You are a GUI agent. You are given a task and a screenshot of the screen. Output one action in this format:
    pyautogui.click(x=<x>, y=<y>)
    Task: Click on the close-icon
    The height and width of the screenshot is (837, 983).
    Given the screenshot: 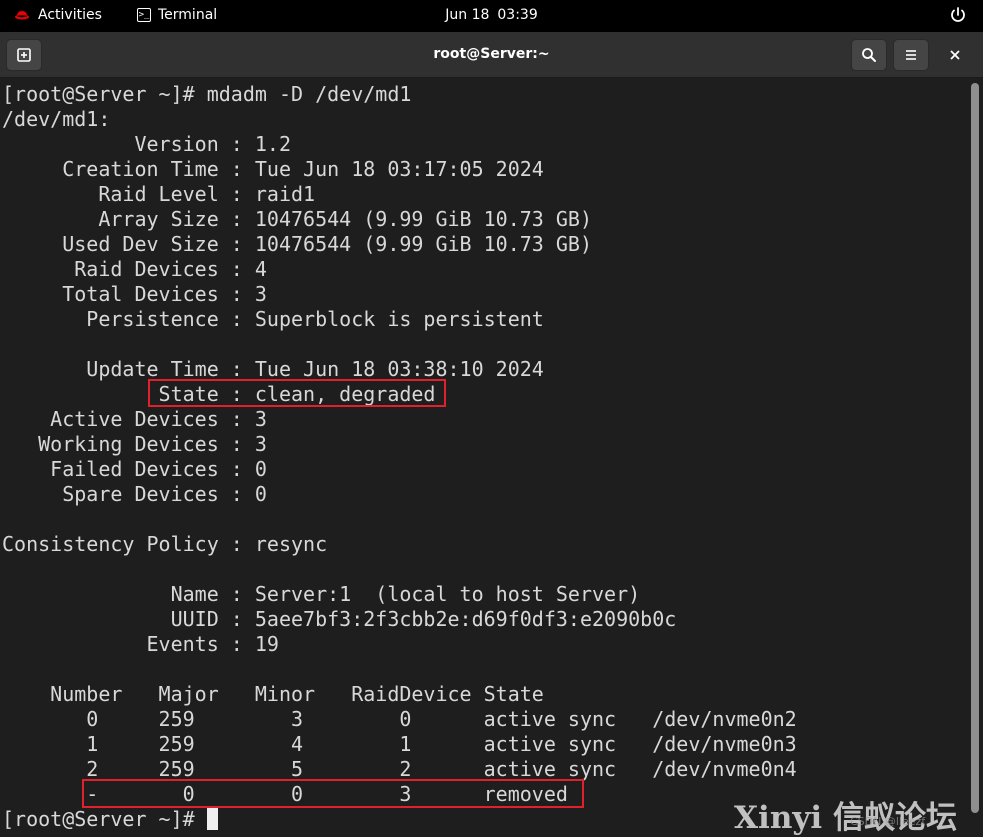 What is the action you would take?
    pyautogui.click(x=955, y=55)
    